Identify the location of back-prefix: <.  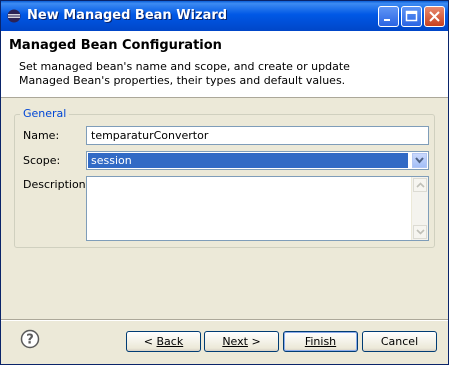
(150, 341).